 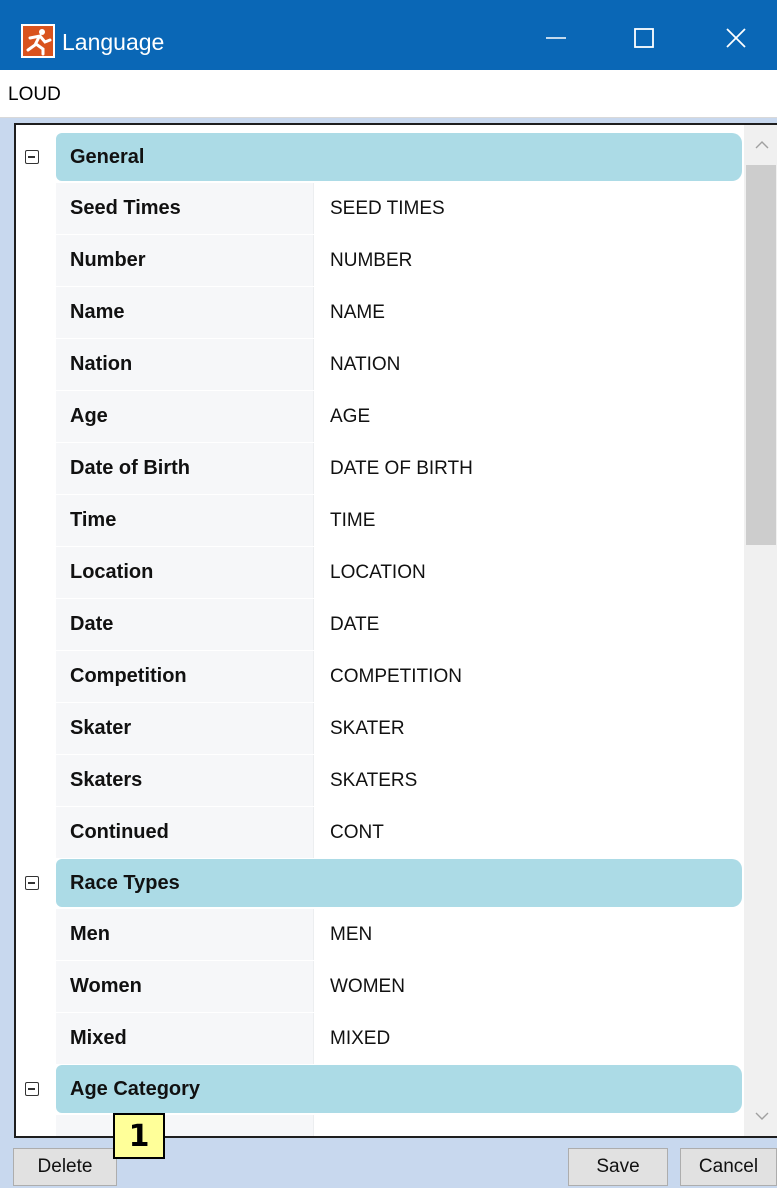 I want to click on property-value-cell: MIXED, so click(x=527, y=1038).